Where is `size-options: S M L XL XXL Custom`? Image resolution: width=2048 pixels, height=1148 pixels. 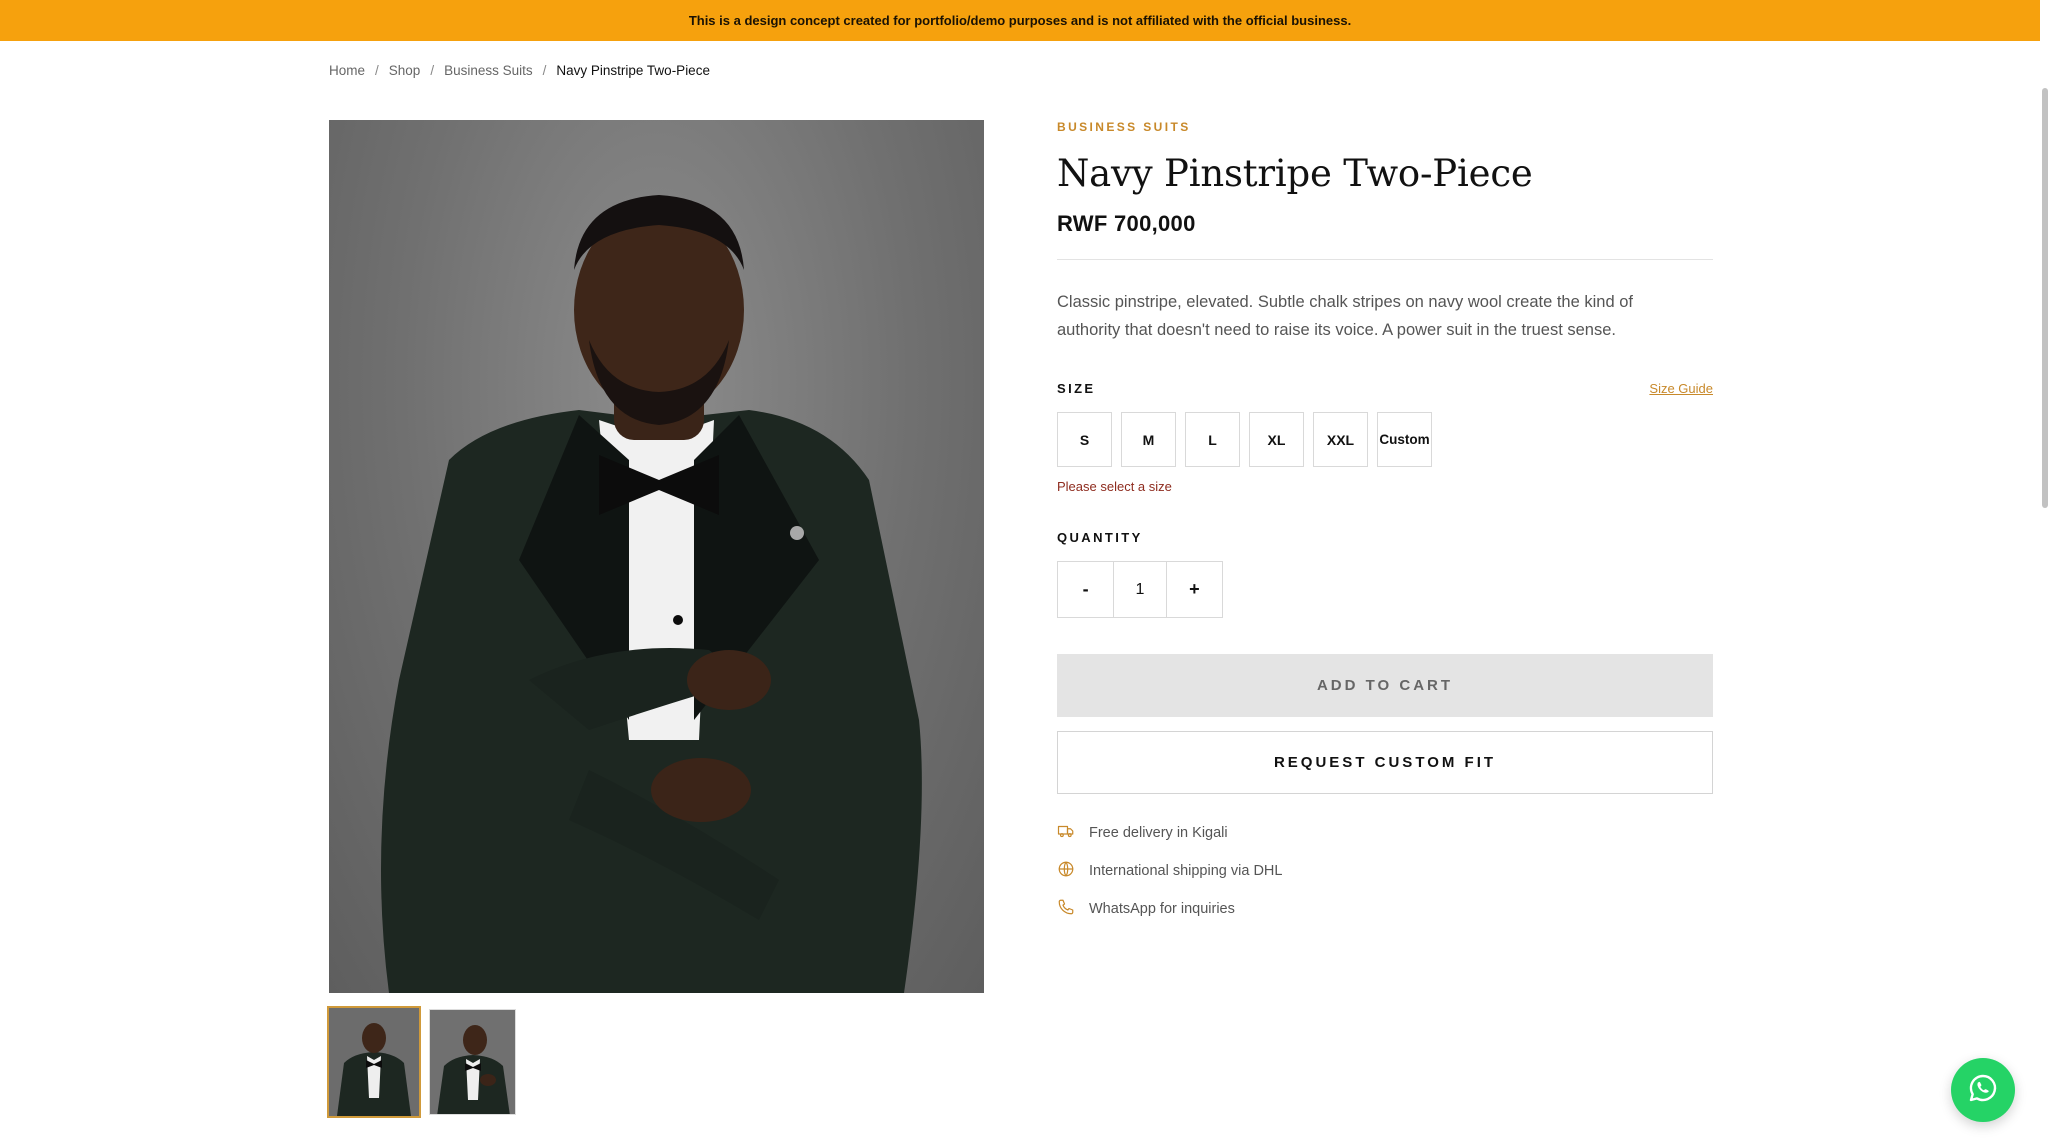
size-options: S M L XL XXL Custom is located at coordinates (1385, 439).